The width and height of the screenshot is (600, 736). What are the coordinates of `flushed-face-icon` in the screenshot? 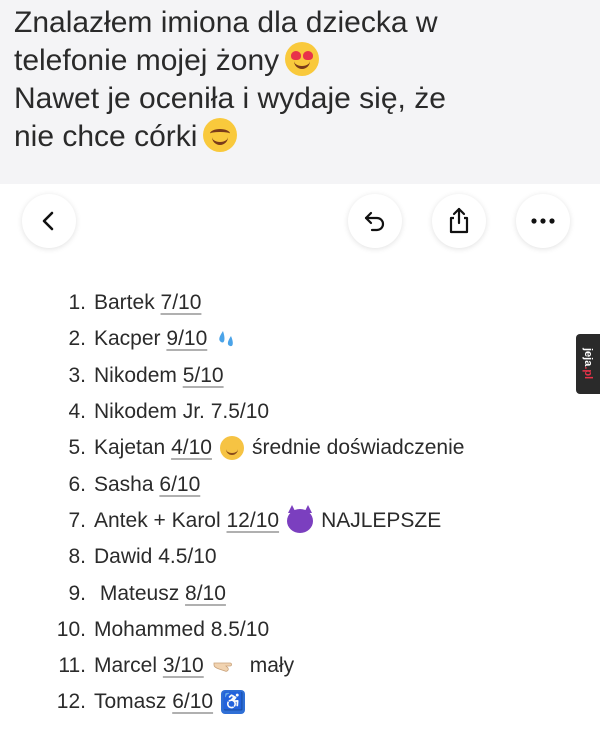 It's located at (231, 448).